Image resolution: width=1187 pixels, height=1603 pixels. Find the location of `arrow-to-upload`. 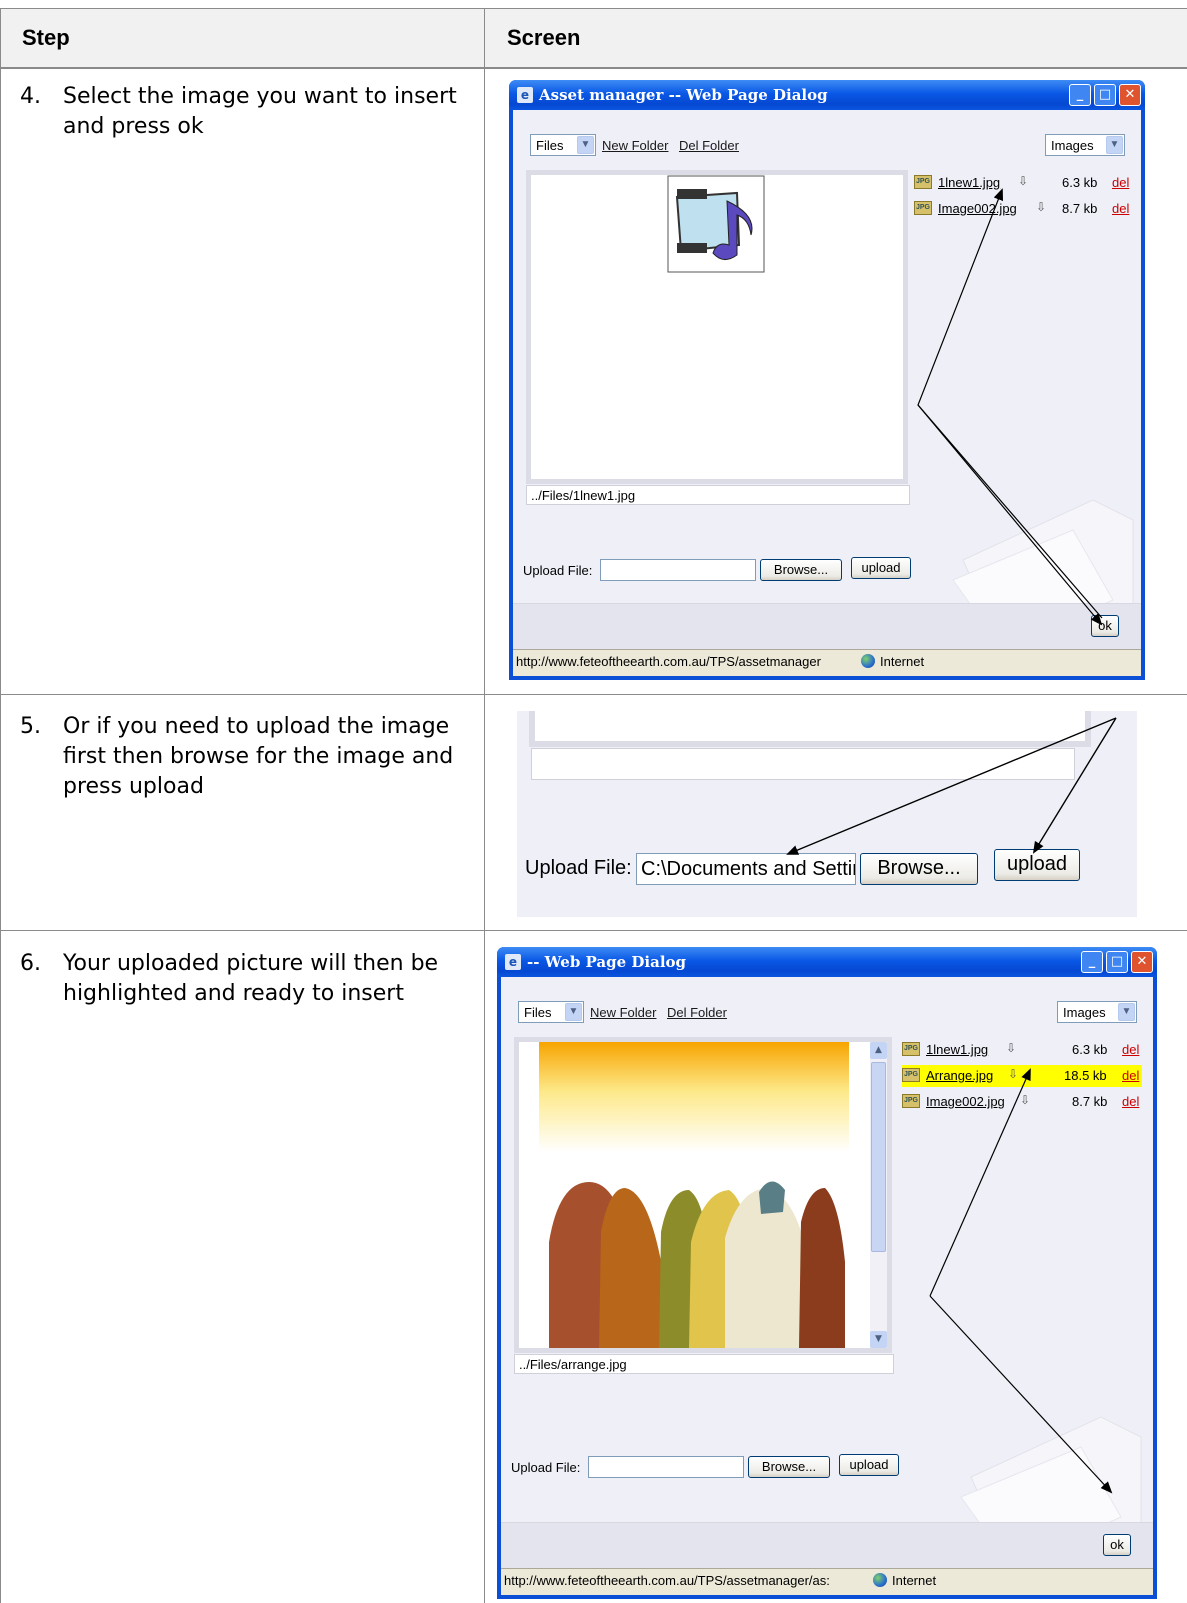

arrow-to-upload is located at coordinates (1074, 785).